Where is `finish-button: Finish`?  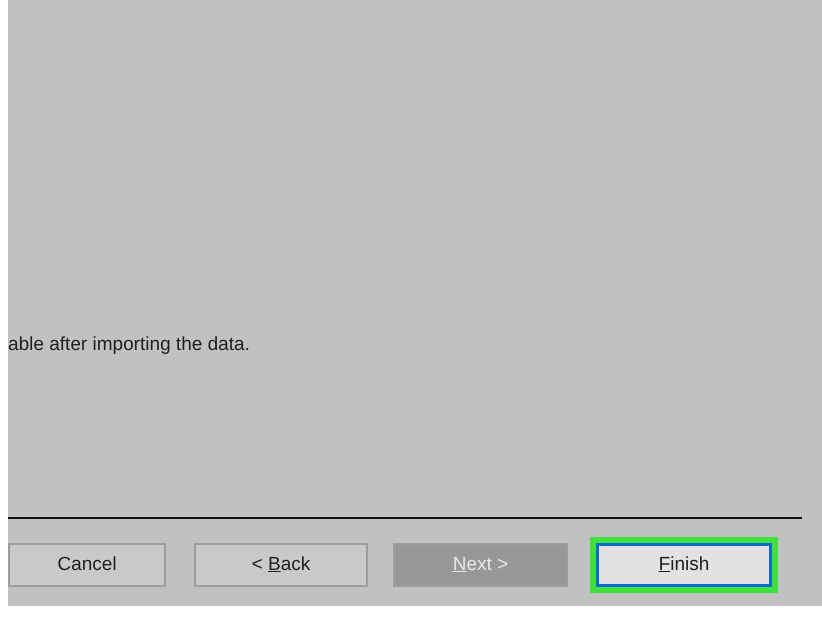
finish-button: Finish is located at coordinates (684, 565).